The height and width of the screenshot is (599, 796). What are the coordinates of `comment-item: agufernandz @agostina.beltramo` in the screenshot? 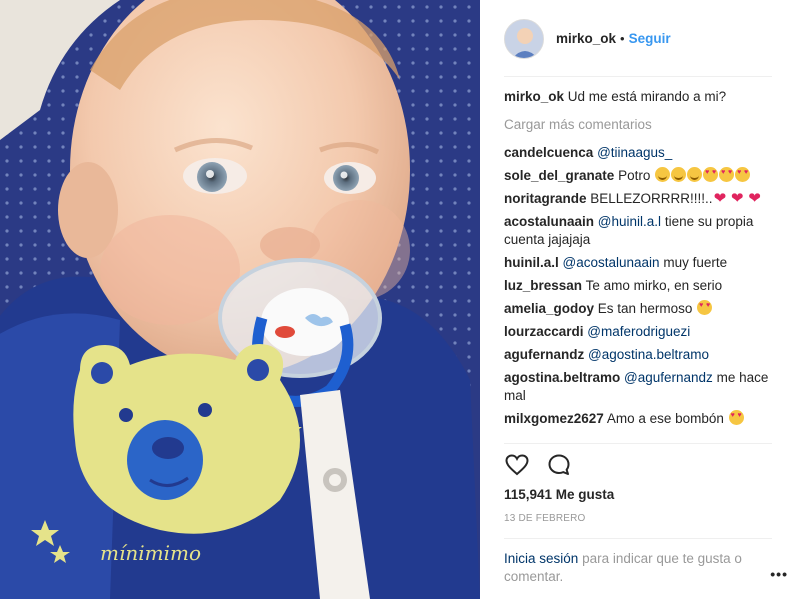 It's located at (638, 355).